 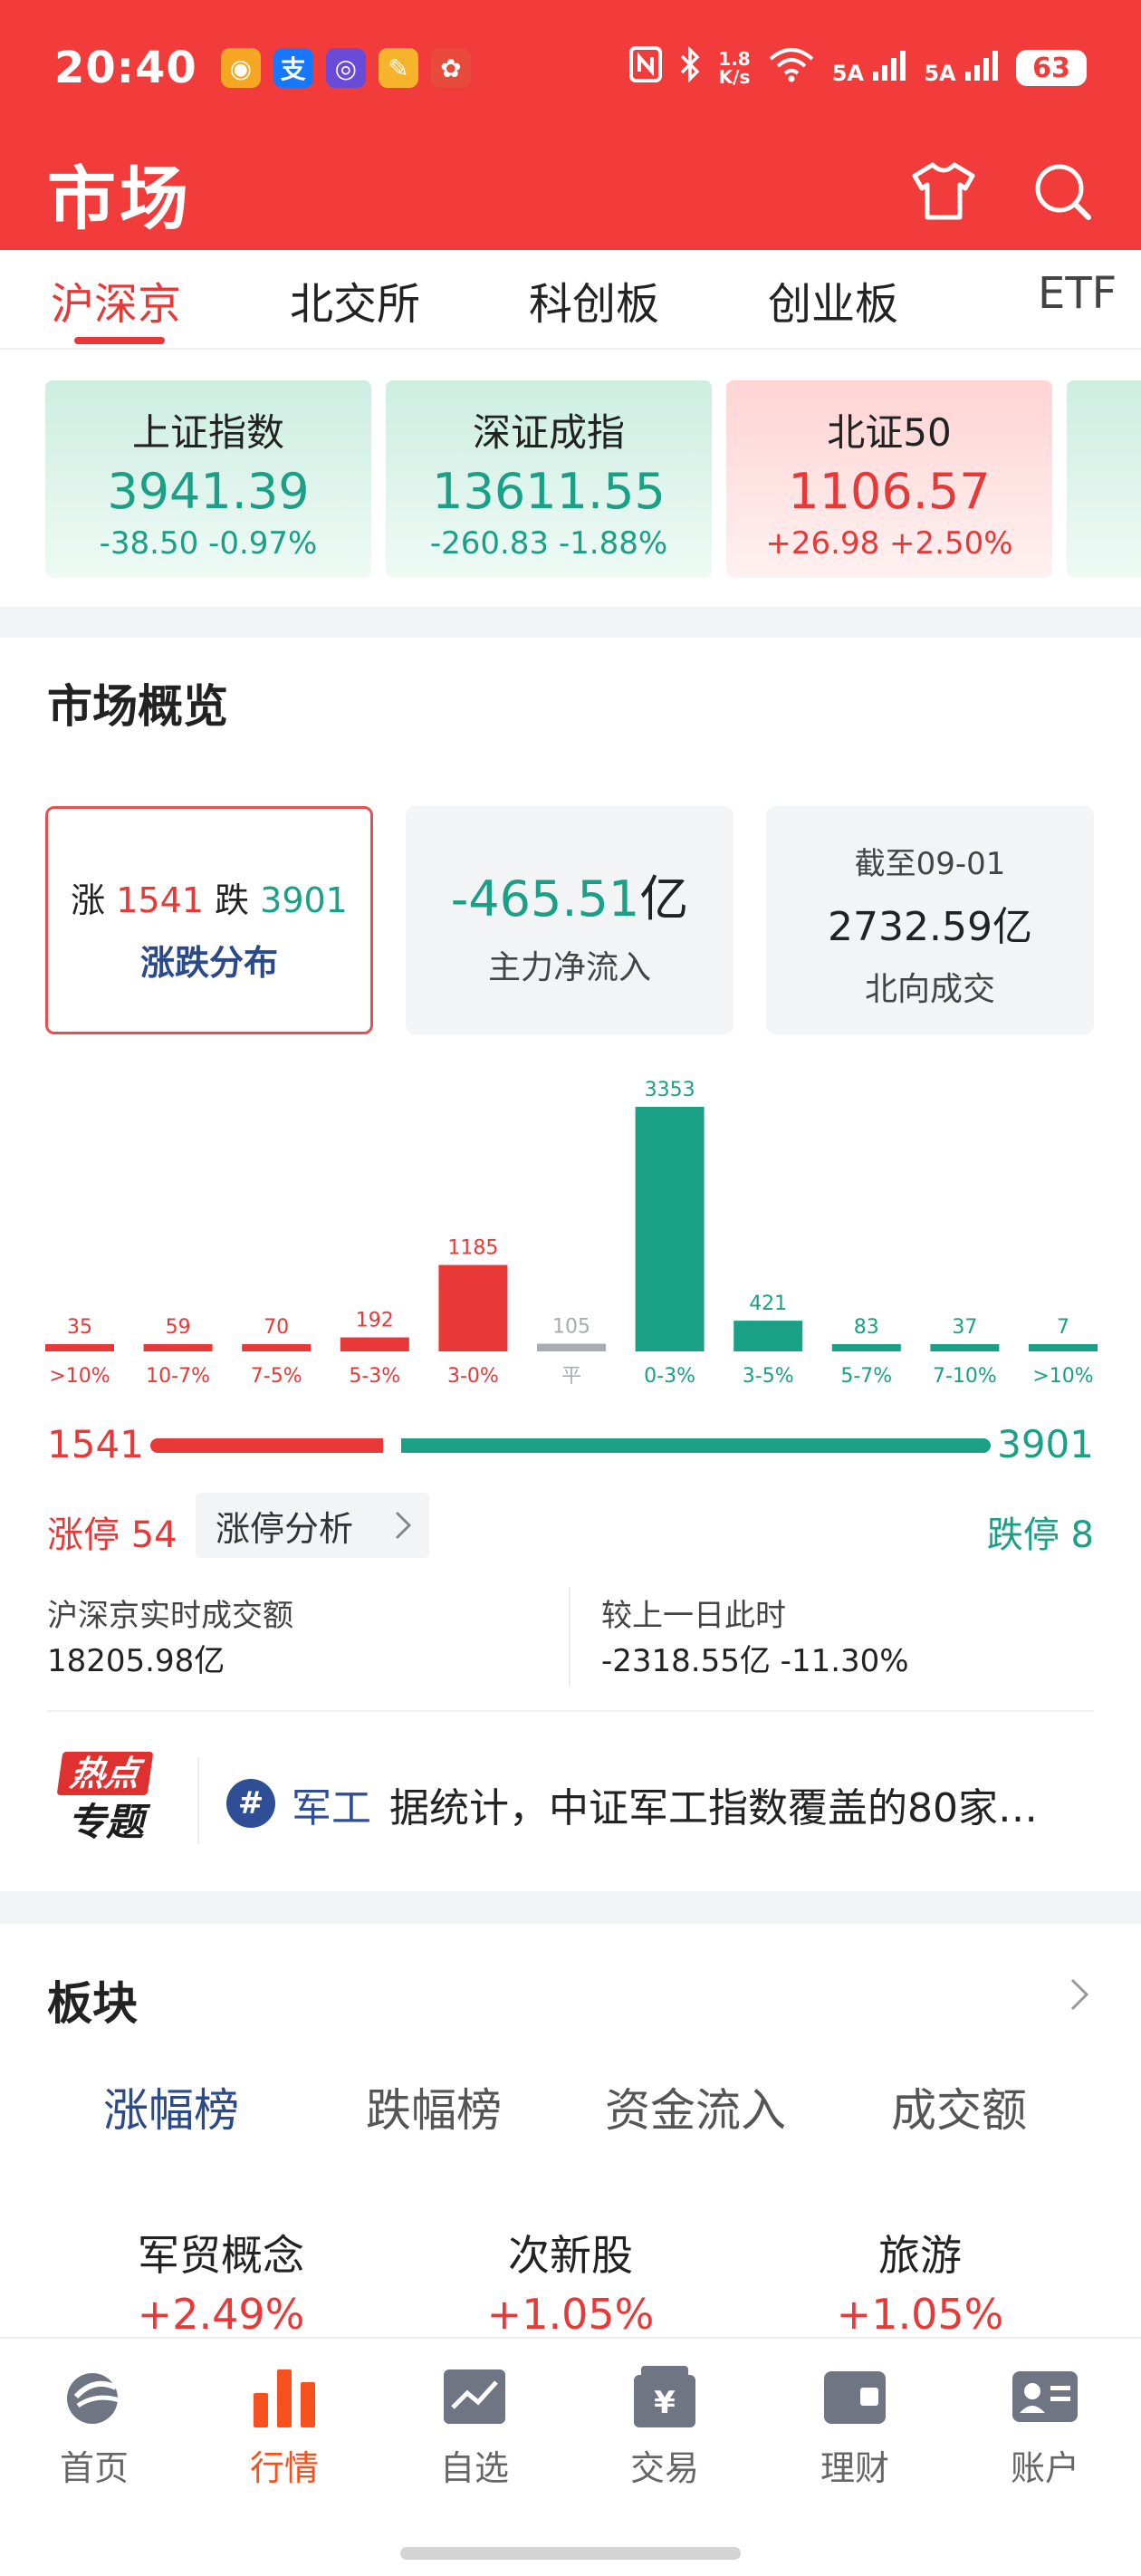 I want to click on nav-market: 行情, so click(x=284, y=2425).